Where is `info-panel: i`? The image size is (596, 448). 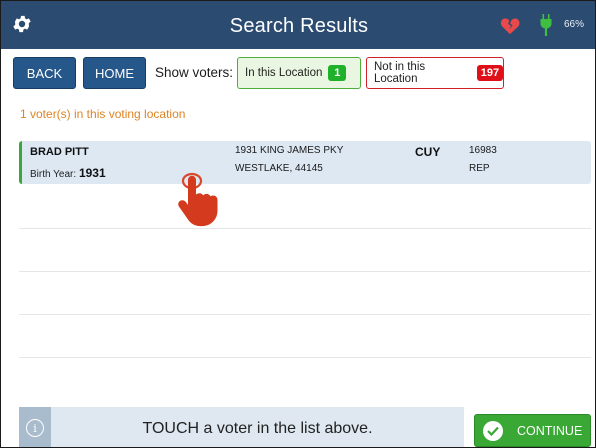
info-panel: i is located at coordinates (35, 427).